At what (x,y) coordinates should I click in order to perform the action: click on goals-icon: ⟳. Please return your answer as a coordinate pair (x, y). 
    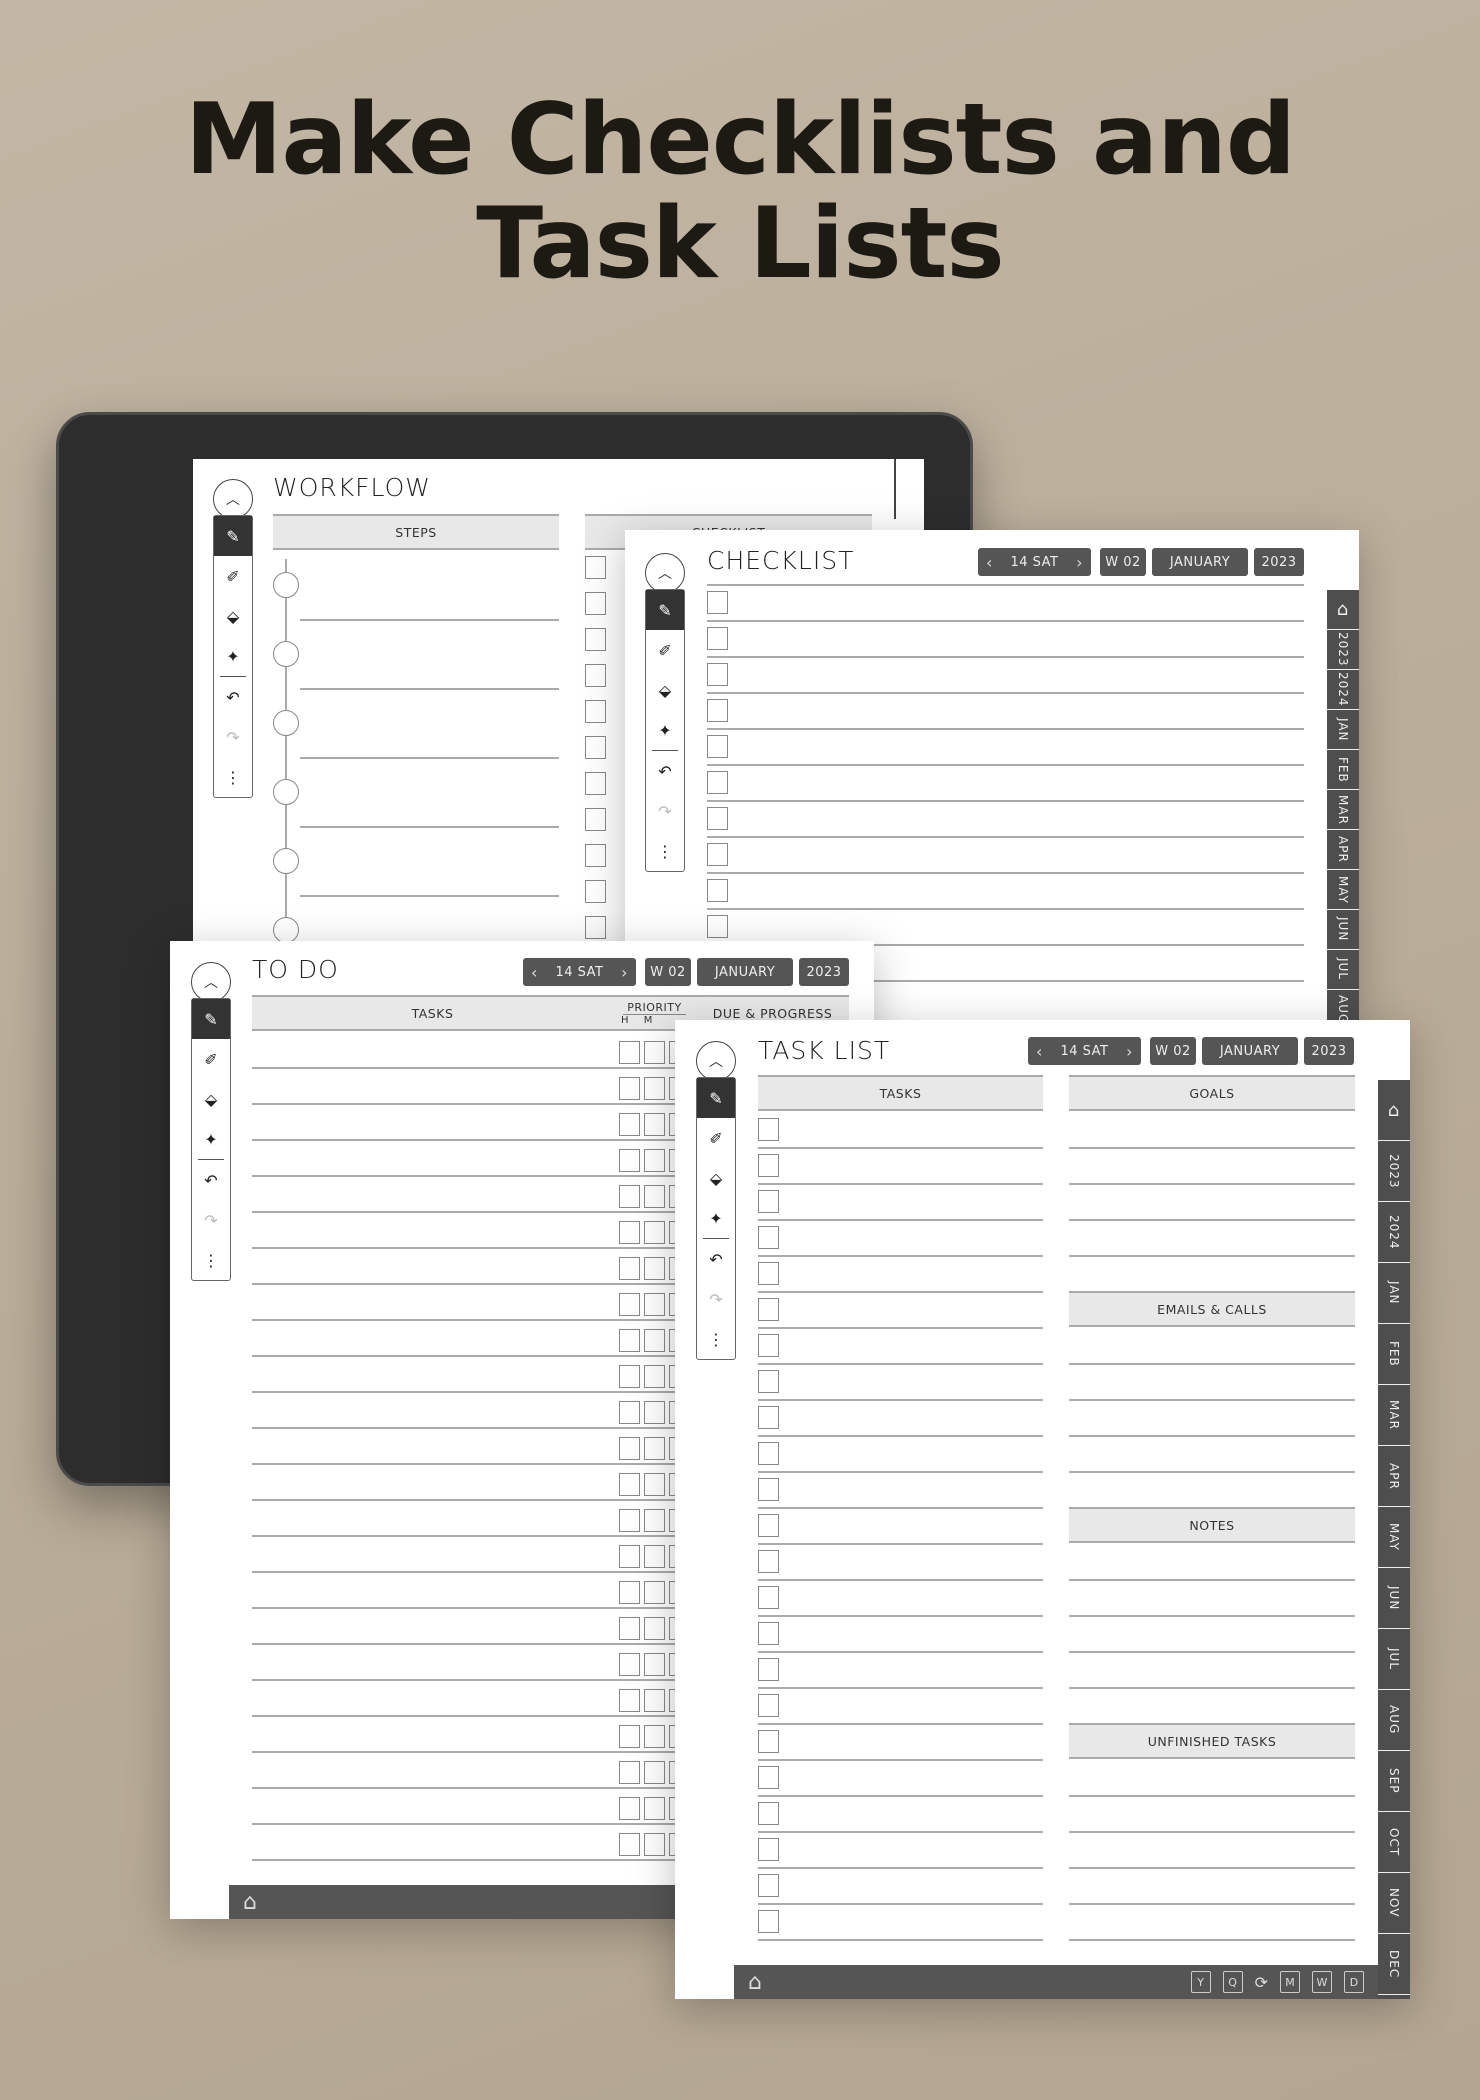
    Looking at the image, I should click on (1261, 1982).